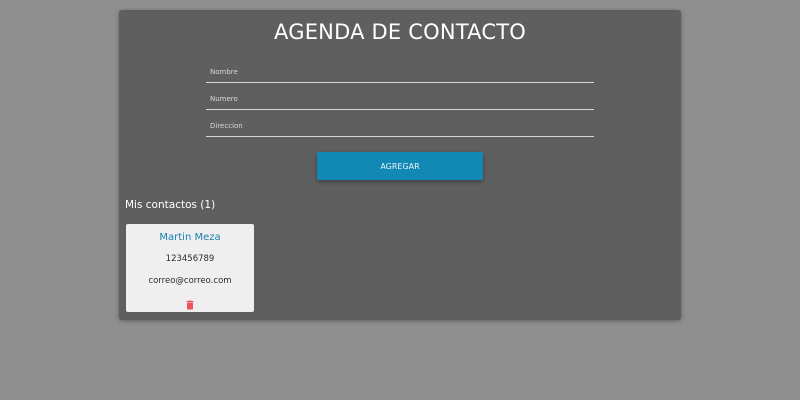  I want to click on contact-email: correo@correo.com, so click(190, 281).